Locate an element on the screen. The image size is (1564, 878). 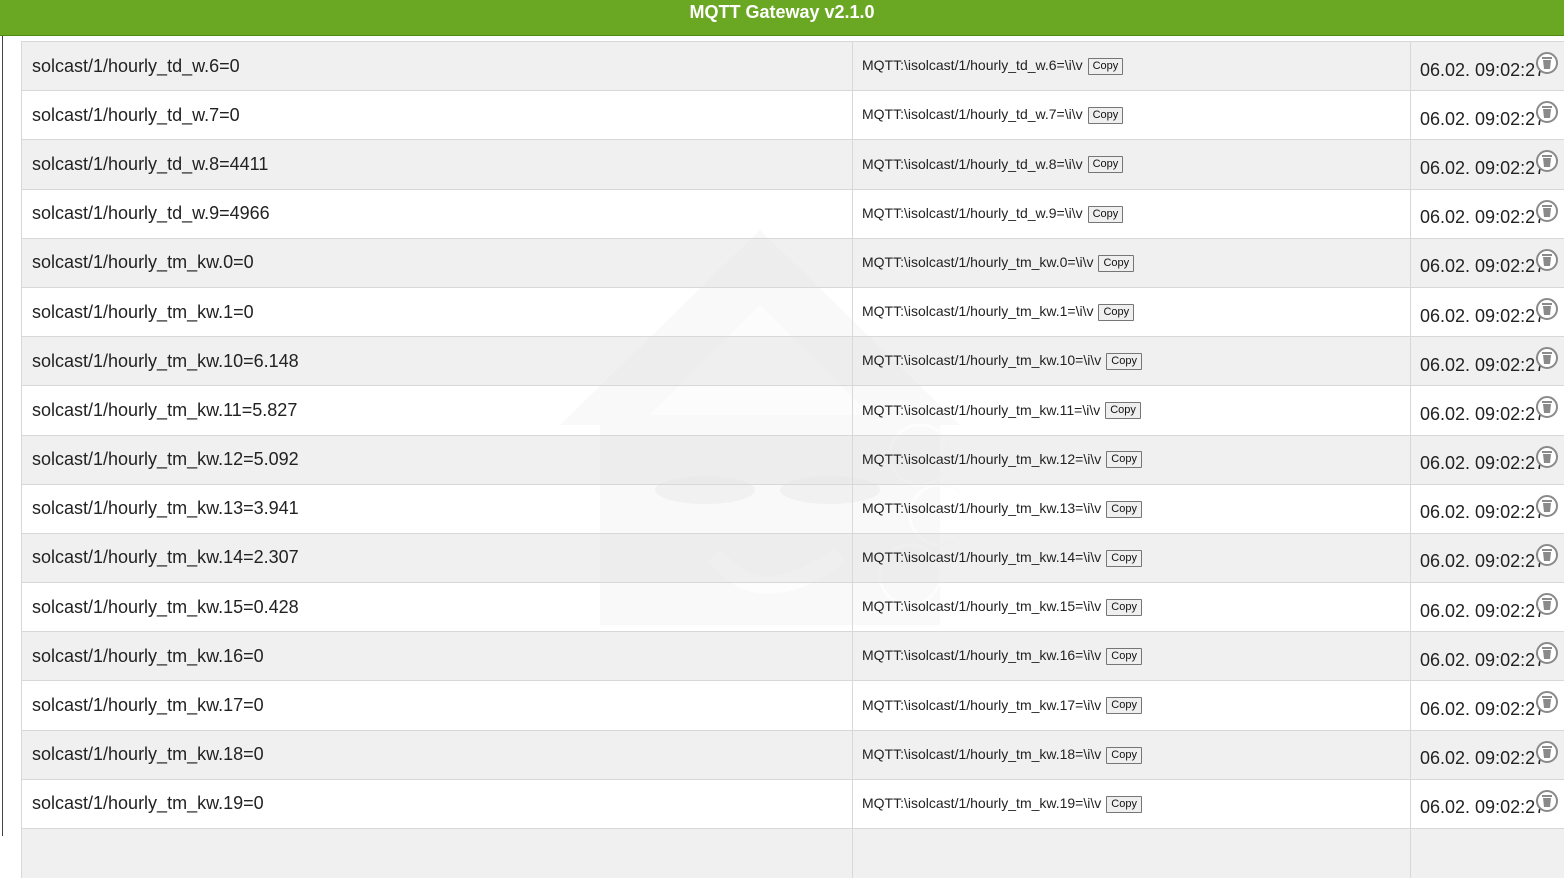
topic-text: solcast/1/hourly_td_w.9=4966 is located at coordinates (151, 213).